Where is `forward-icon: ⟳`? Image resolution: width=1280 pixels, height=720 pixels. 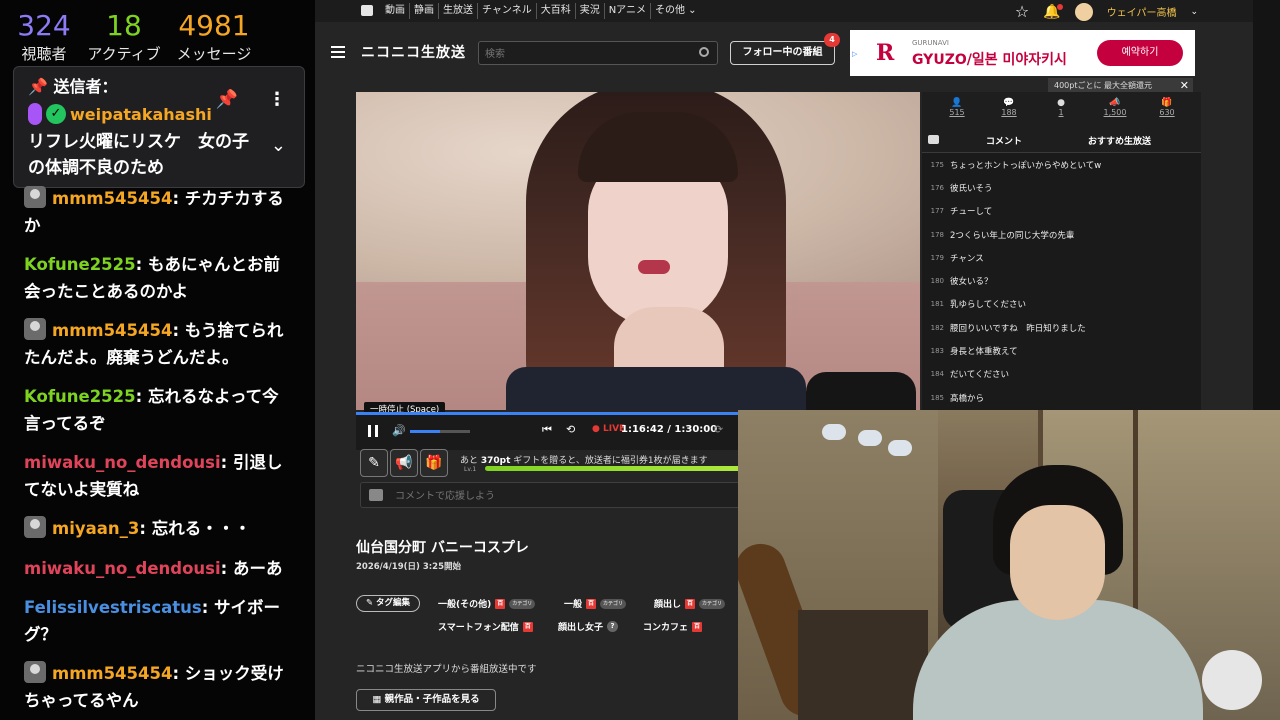
forward-icon: ⟳ is located at coordinates (718, 429).